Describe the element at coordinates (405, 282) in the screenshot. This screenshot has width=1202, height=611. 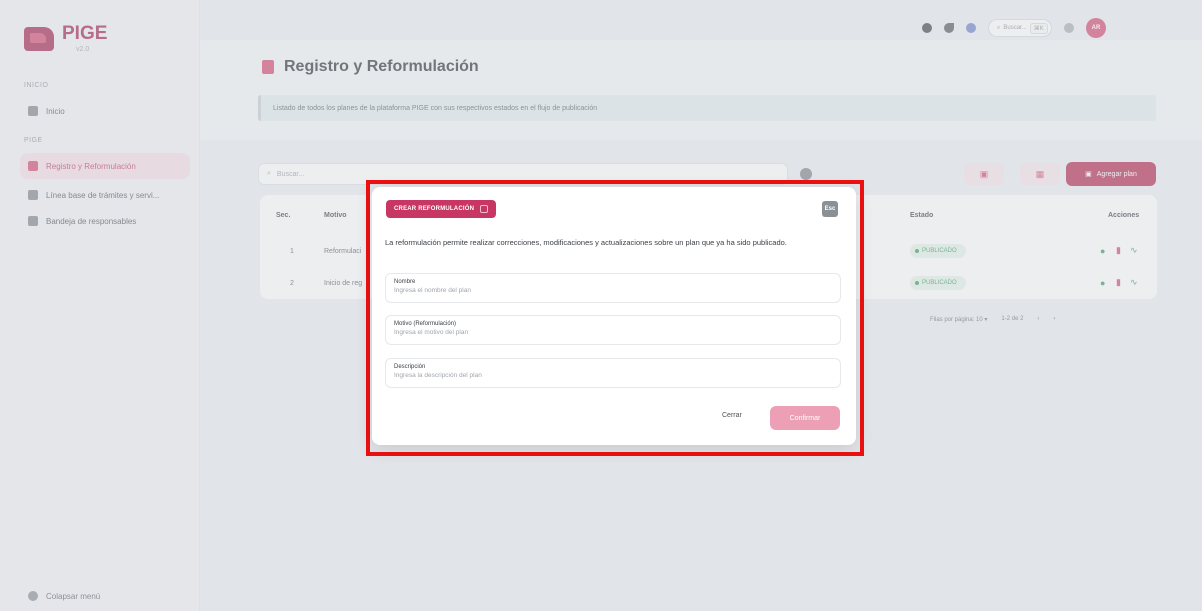
I see `field-label: Nombre` at that location.